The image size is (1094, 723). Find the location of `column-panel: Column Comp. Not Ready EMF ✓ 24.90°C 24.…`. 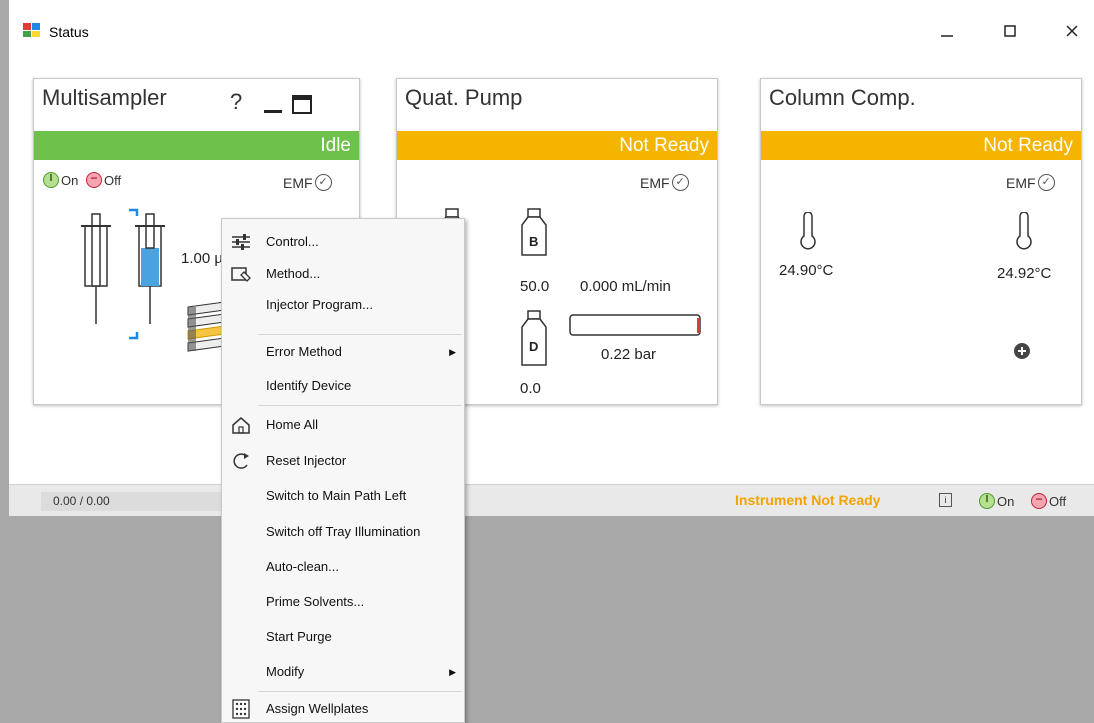

column-panel: Column Comp. Not Ready EMF ✓ 24.90°C 24.… is located at coordinates (921, 241).